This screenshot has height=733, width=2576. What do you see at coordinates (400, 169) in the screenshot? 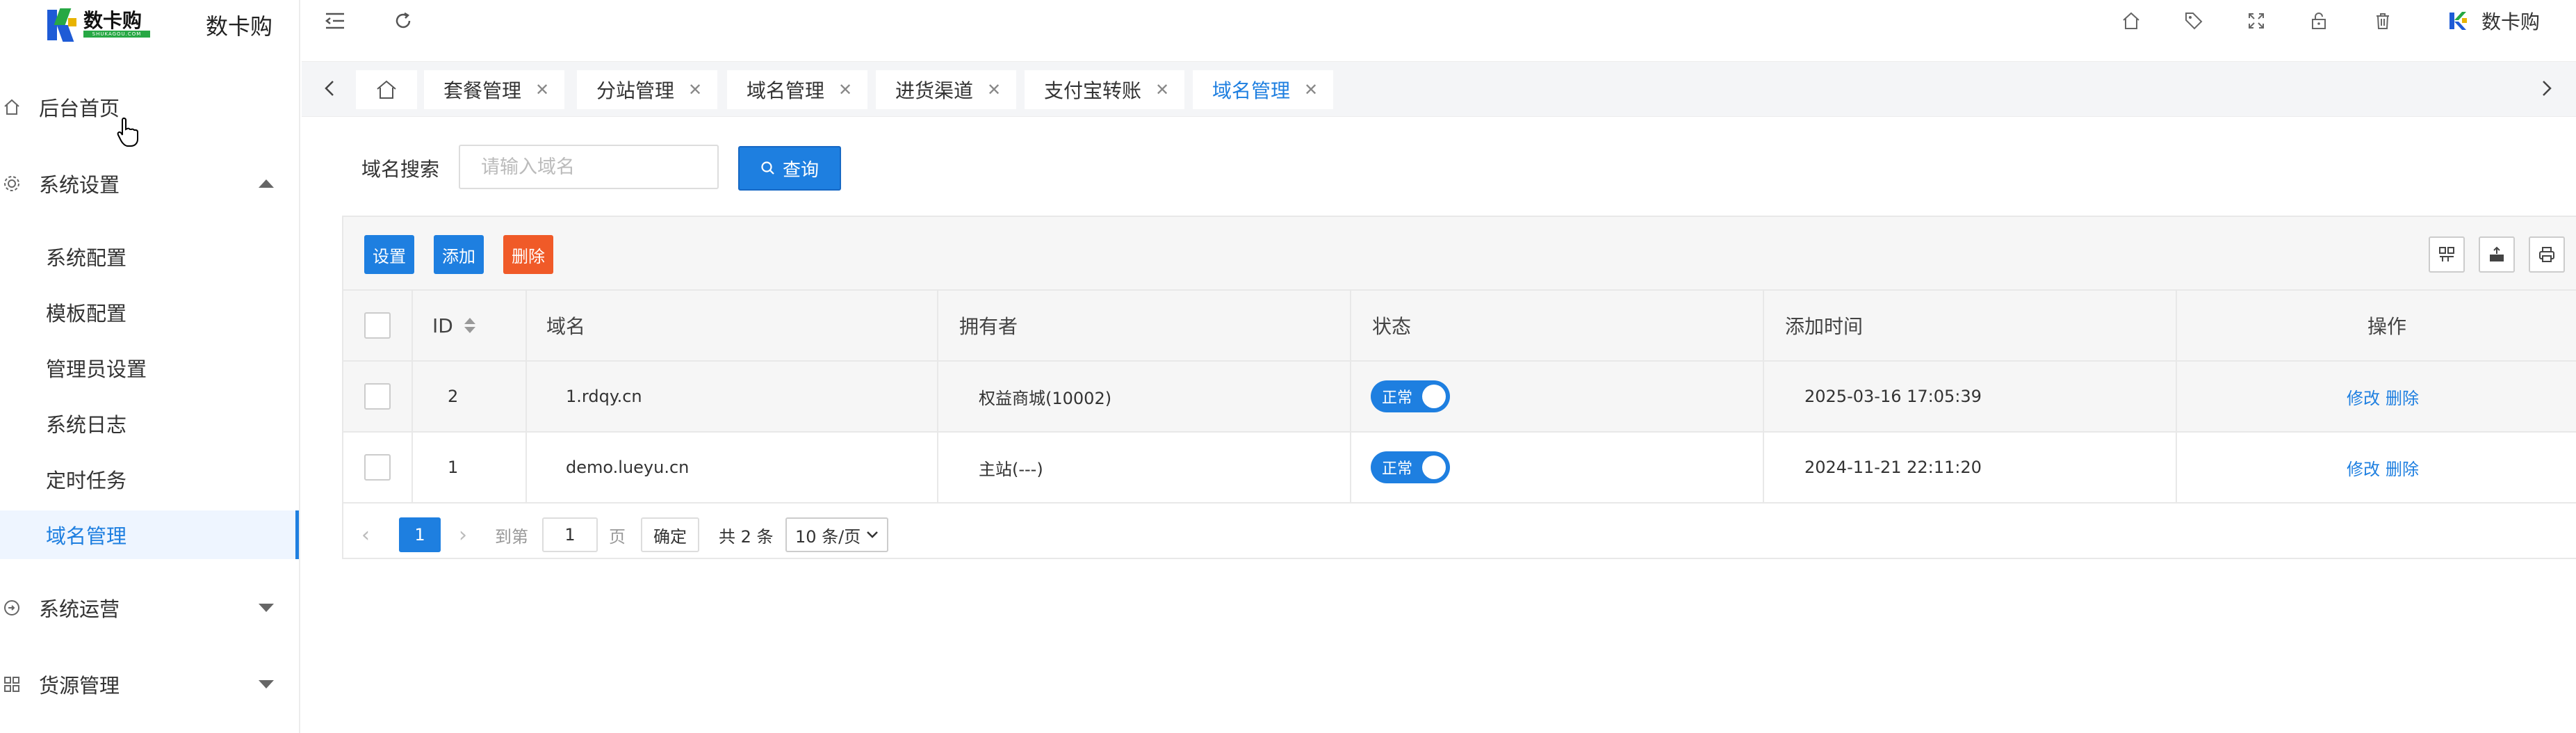
I see `search-label: 域名搜索` at bounding box center [400, 169].